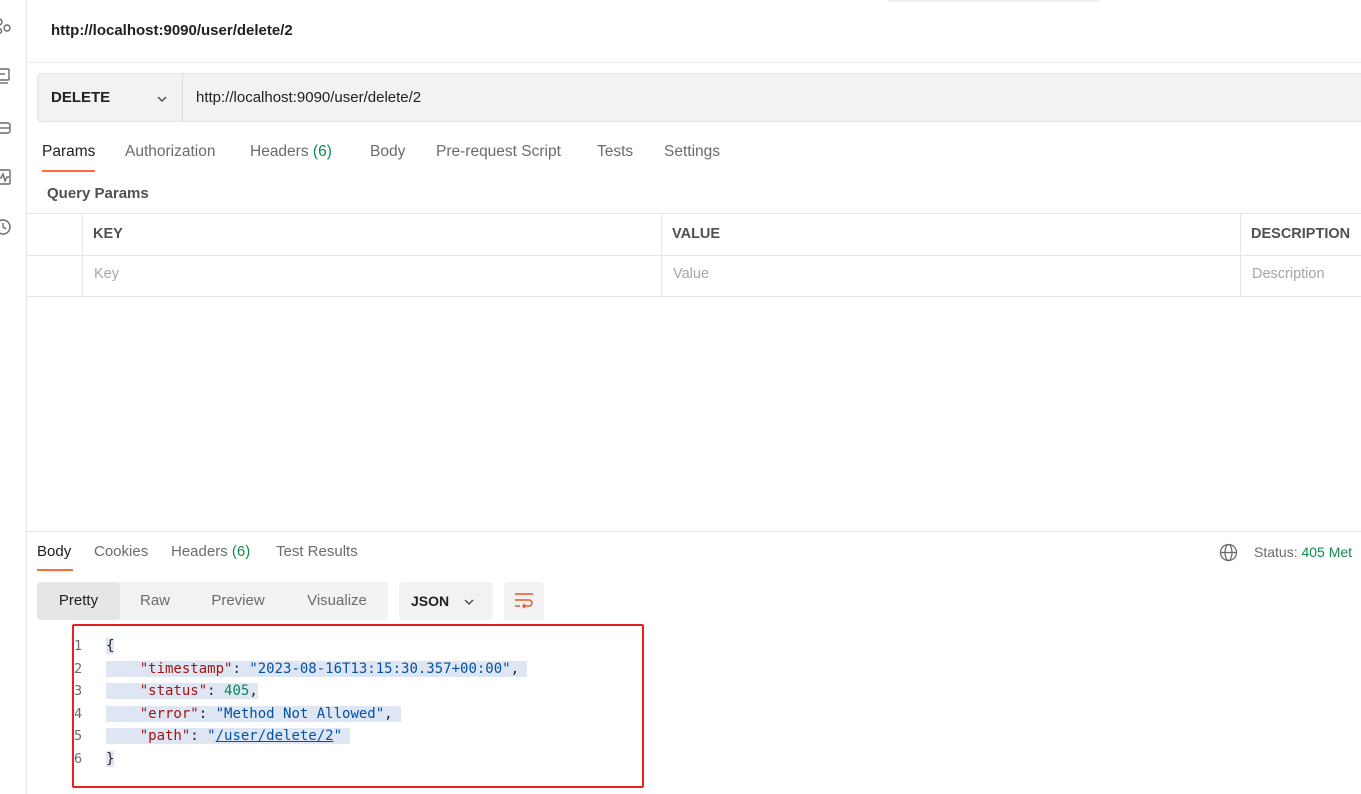 The height and width of the screenshot is (794, 1361). I want to click on tab-label: Tests, so click(615, 151).